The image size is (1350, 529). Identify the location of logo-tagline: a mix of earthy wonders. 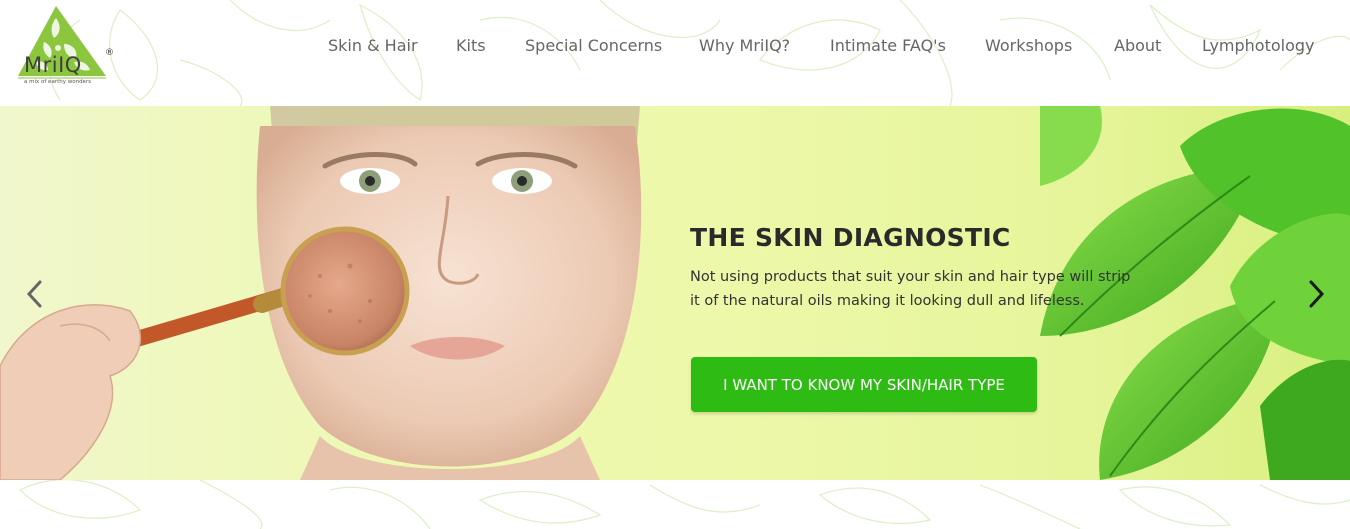
(58, 82).